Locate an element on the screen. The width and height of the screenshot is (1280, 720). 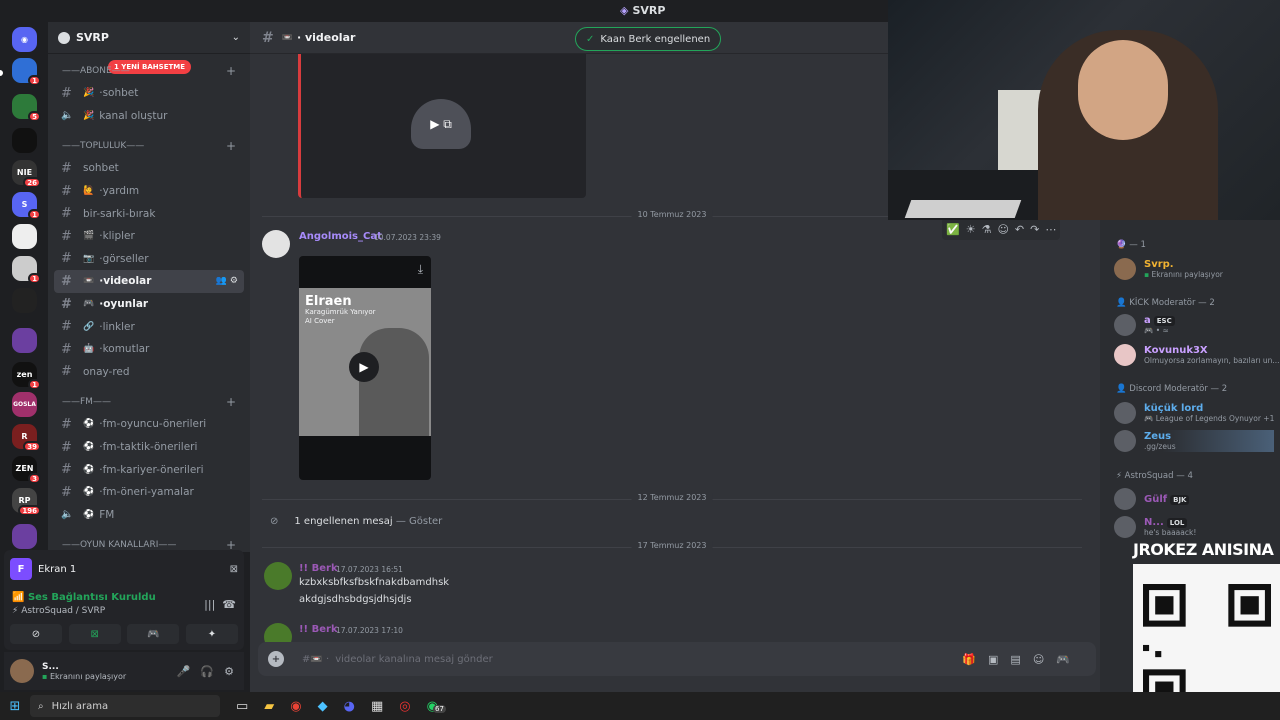
taskbar-search: ⌕ Hızlı arama is located at coordinates (125, 706).